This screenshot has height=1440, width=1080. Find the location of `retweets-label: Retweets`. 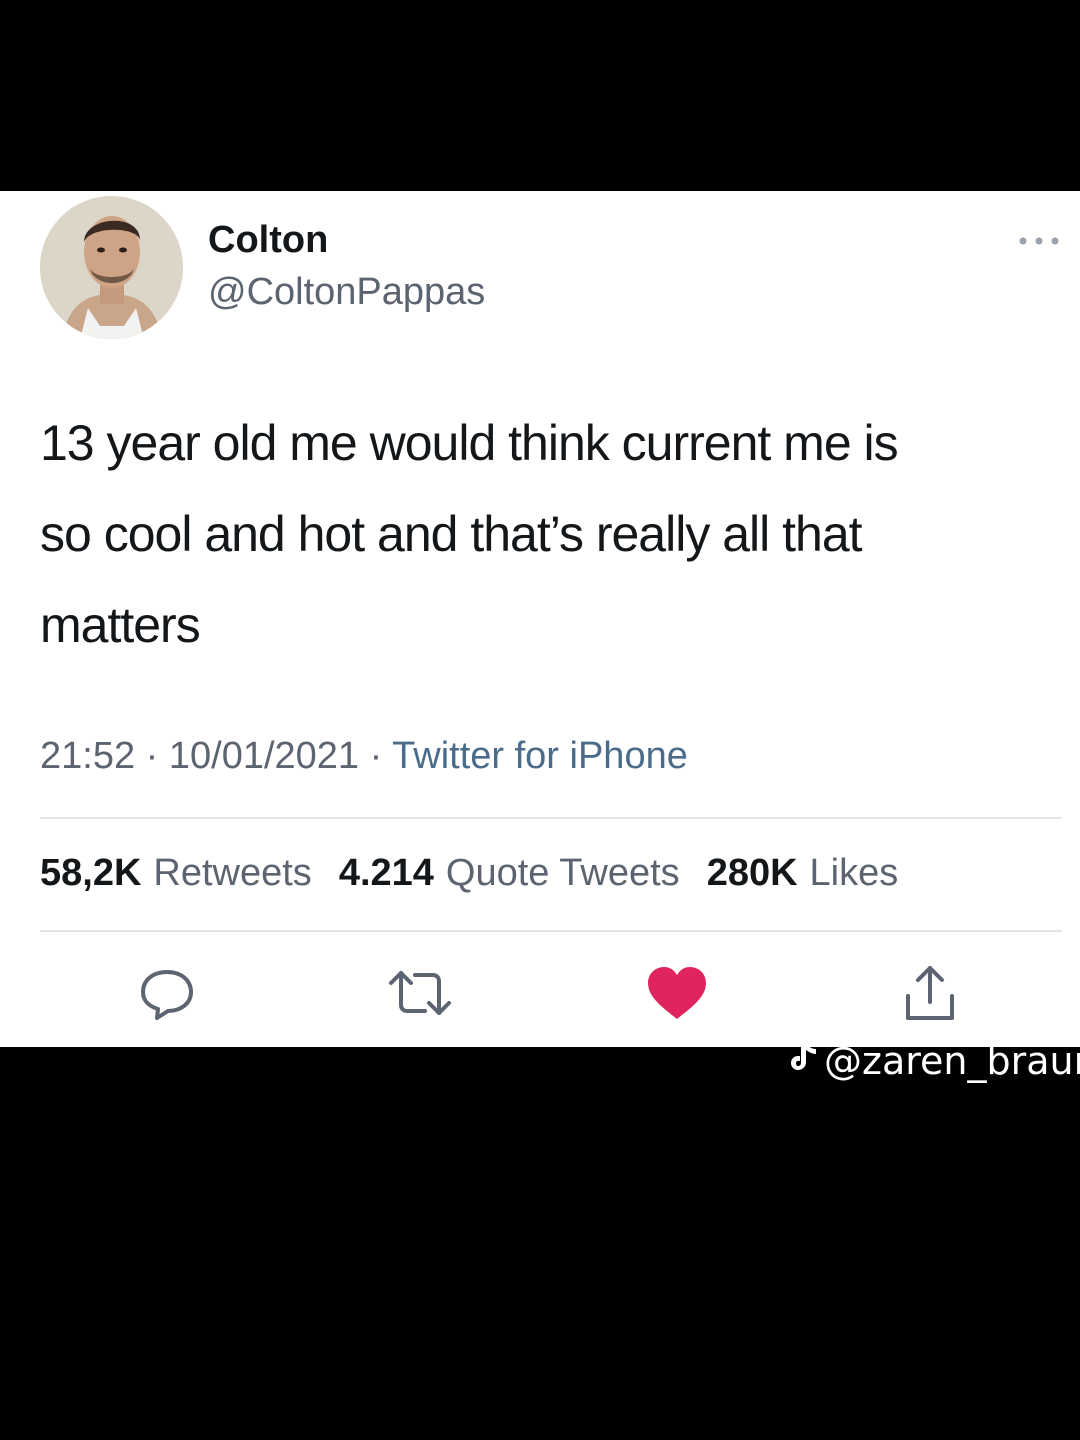

retweets-label: Retweets is located at coordinates (232, 873).